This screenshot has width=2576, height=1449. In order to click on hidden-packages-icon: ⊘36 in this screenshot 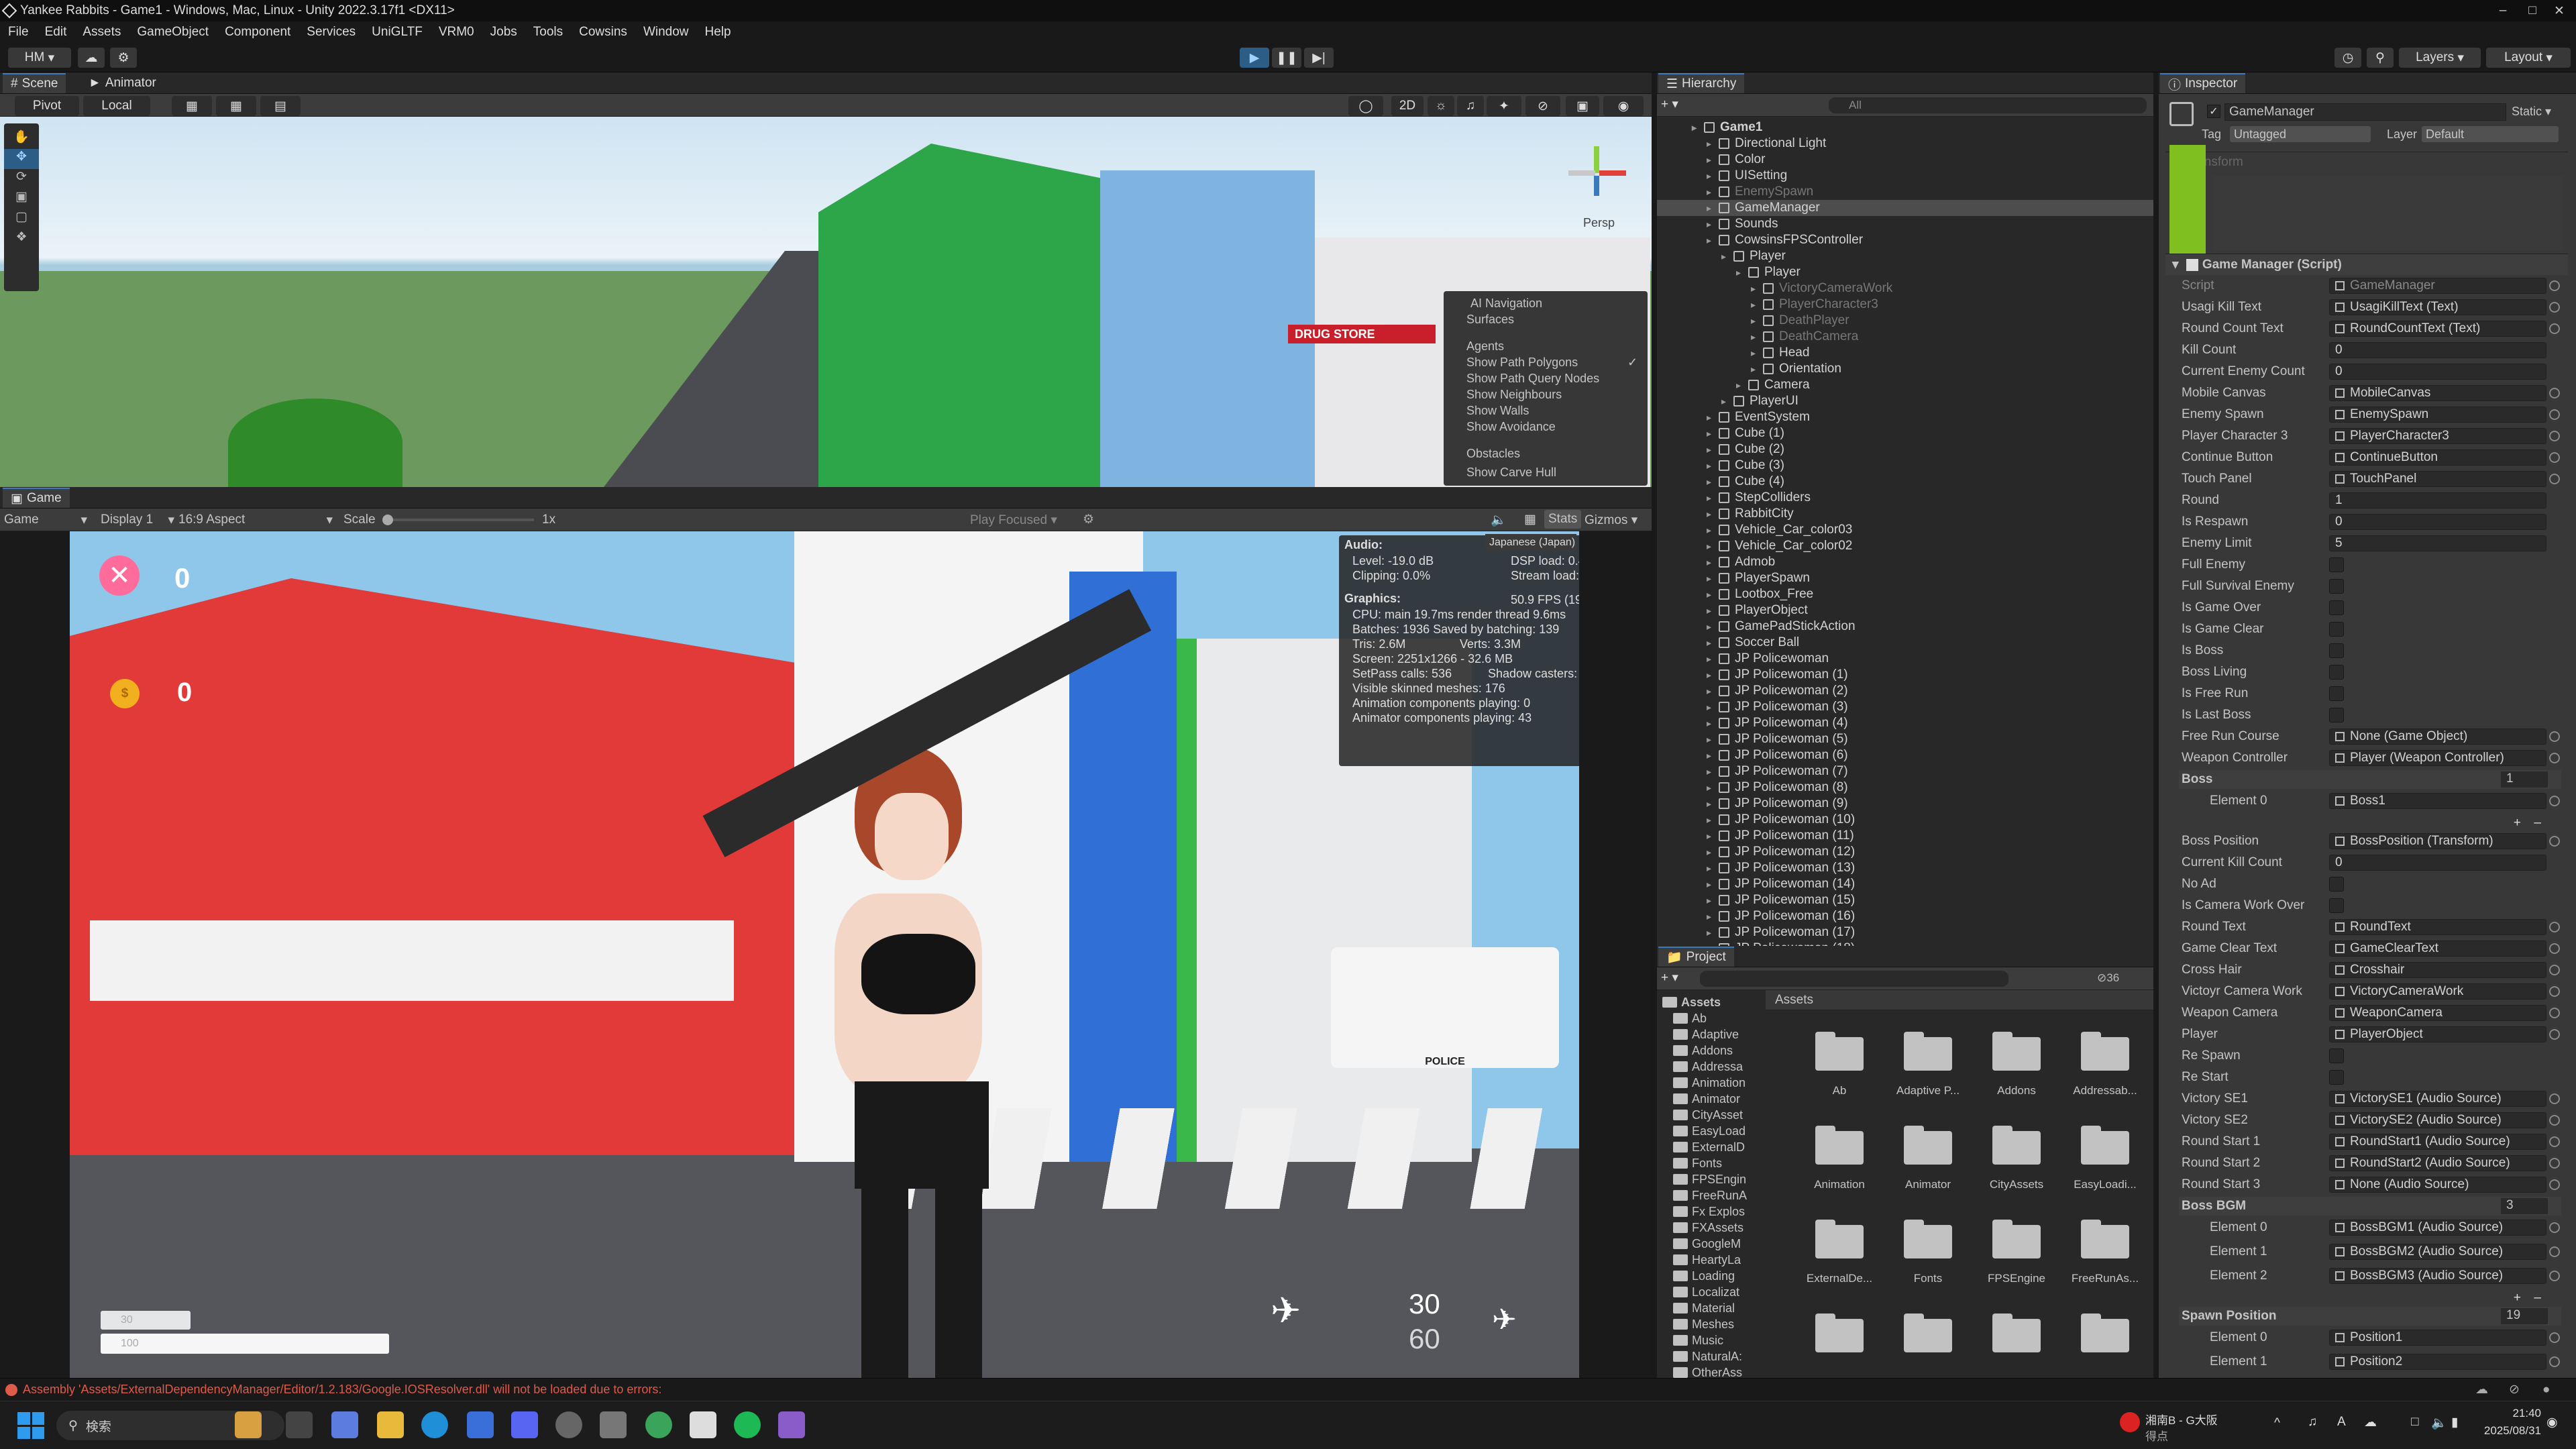, I will do `click(2108, 978)`.